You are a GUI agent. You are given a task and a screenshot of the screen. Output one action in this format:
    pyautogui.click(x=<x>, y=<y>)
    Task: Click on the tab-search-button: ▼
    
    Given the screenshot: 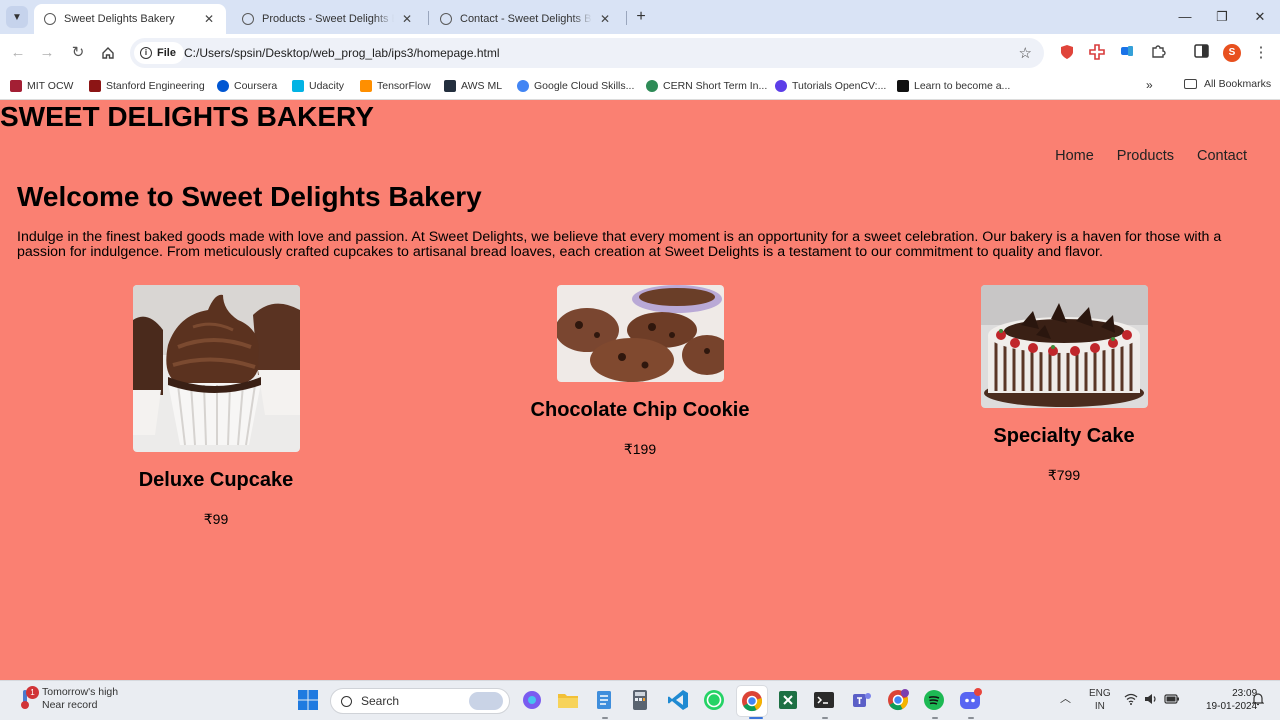 What is the action you would take?
    pyautogui.click(x=17, y=17)
    